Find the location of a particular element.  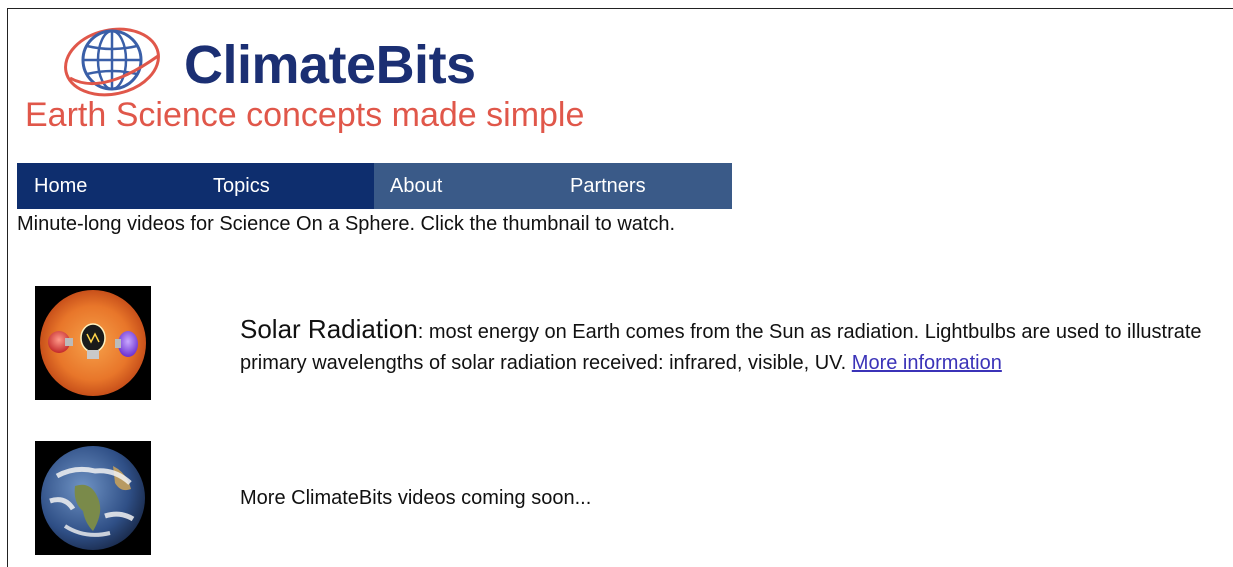

nav-about: About is located at coordinates (464, 186).